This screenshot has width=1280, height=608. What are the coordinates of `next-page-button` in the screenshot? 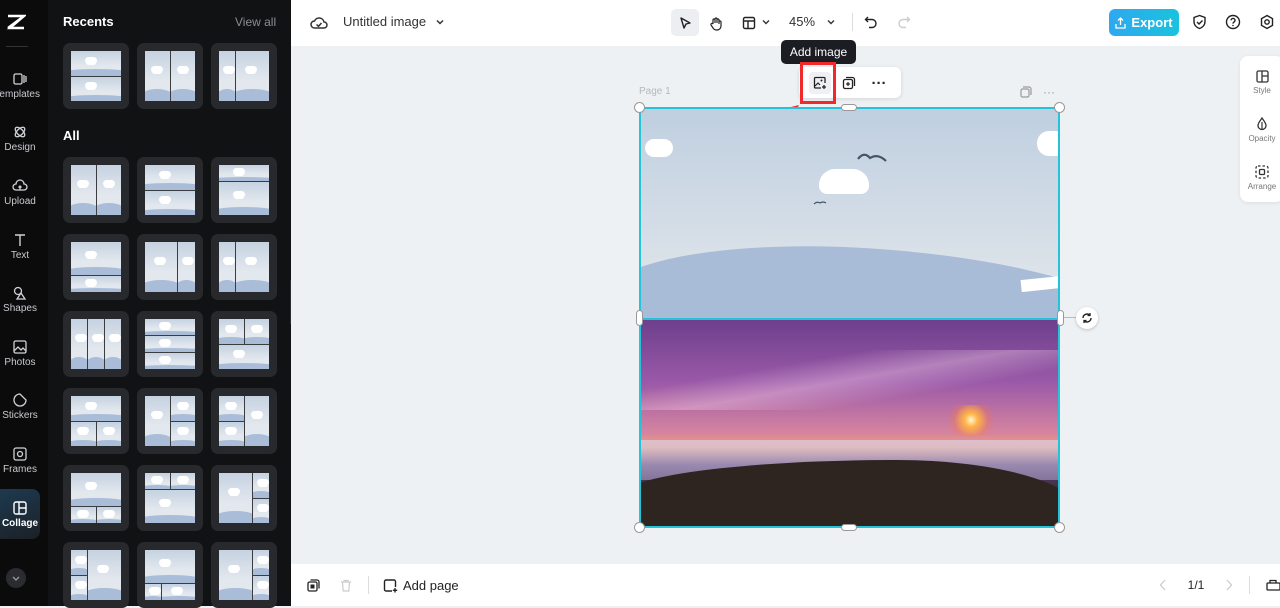 It's located at (1229, 585).